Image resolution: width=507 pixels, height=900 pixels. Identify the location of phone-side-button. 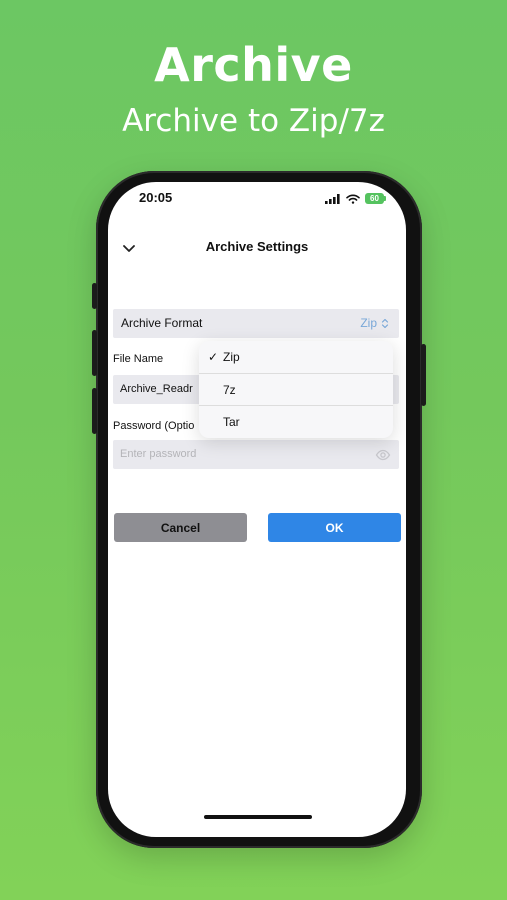
(94, 296).